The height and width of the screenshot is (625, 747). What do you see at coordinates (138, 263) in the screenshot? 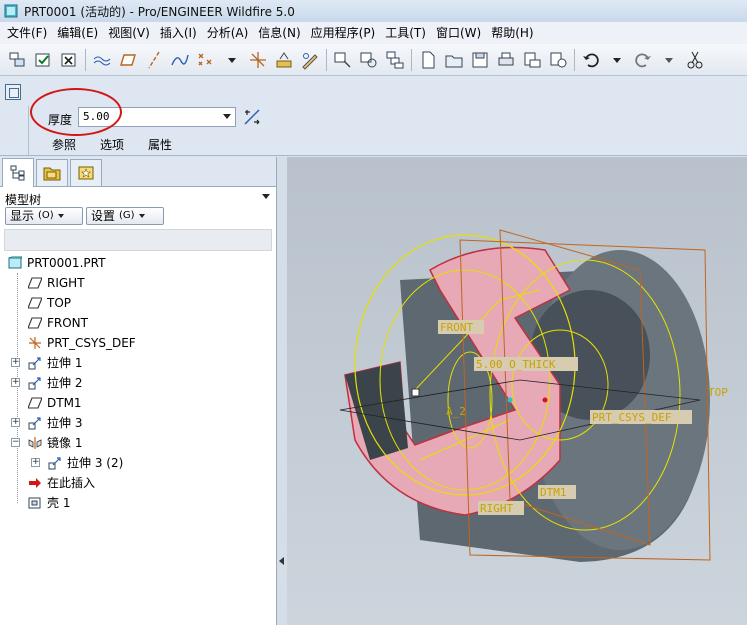
I see `tree-item: PRT0001.PRT` at bounding box center [138, 263].